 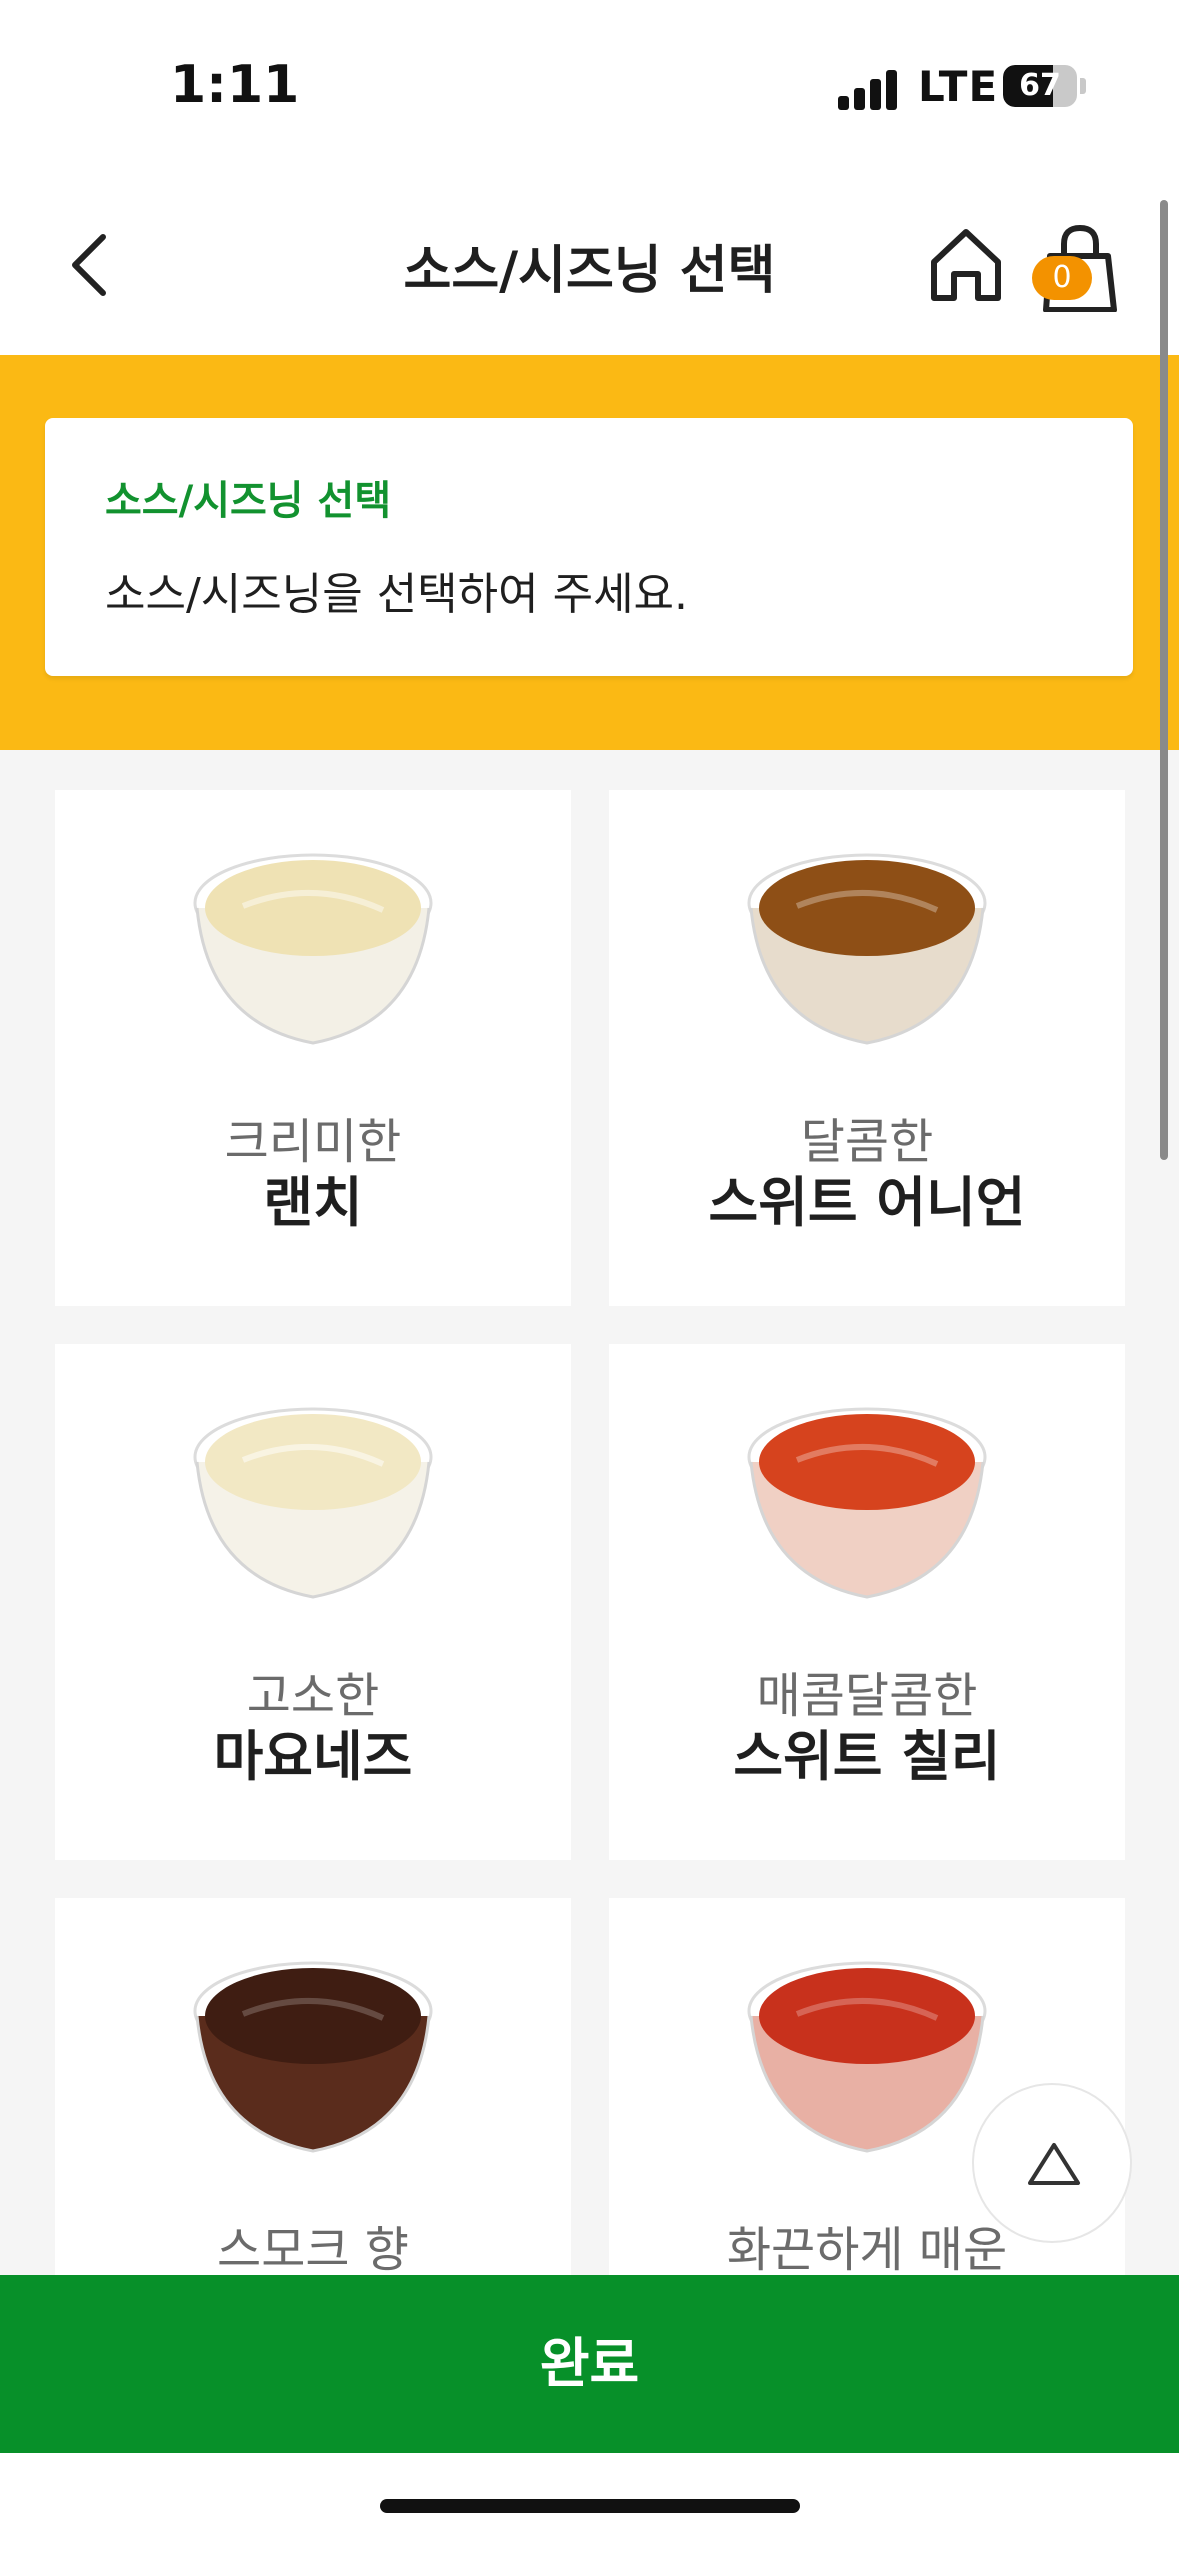 I want to click on hot-sauce-bowl-image, so click(x=867, y=2057).